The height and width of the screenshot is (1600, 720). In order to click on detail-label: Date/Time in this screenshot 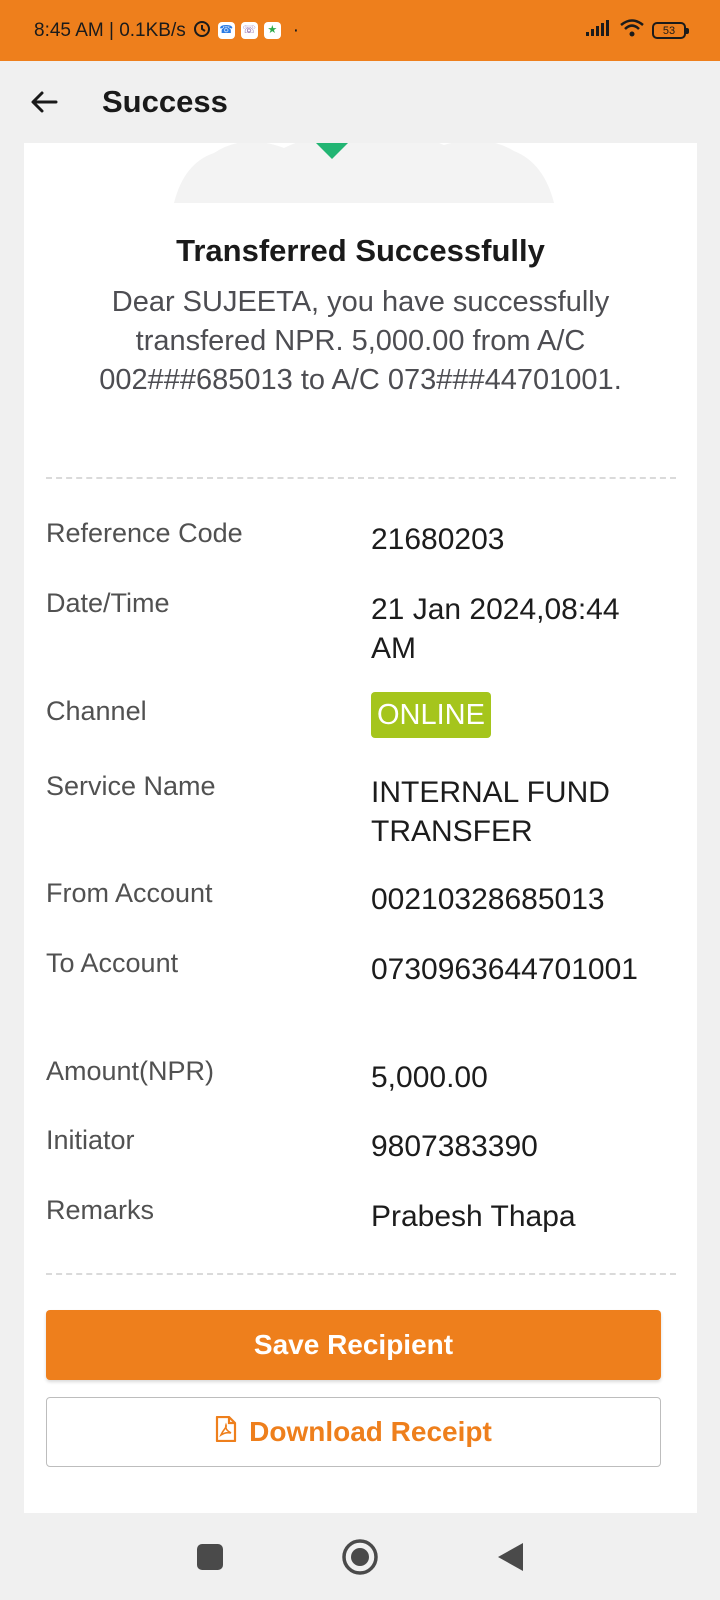, I will do `click(108, 603)`.